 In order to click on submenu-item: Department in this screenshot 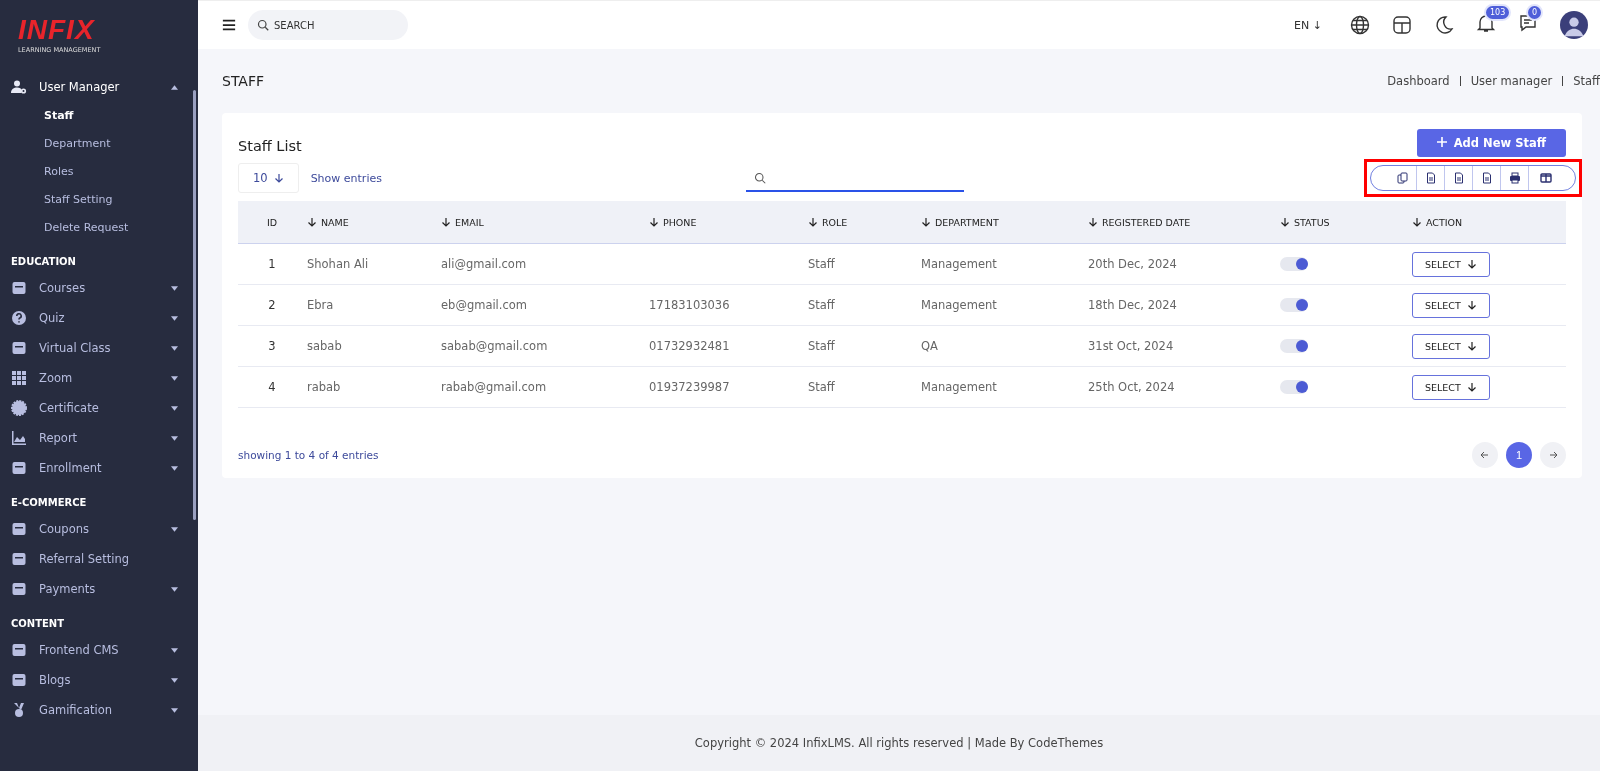, I will do `click(99, 144)`.